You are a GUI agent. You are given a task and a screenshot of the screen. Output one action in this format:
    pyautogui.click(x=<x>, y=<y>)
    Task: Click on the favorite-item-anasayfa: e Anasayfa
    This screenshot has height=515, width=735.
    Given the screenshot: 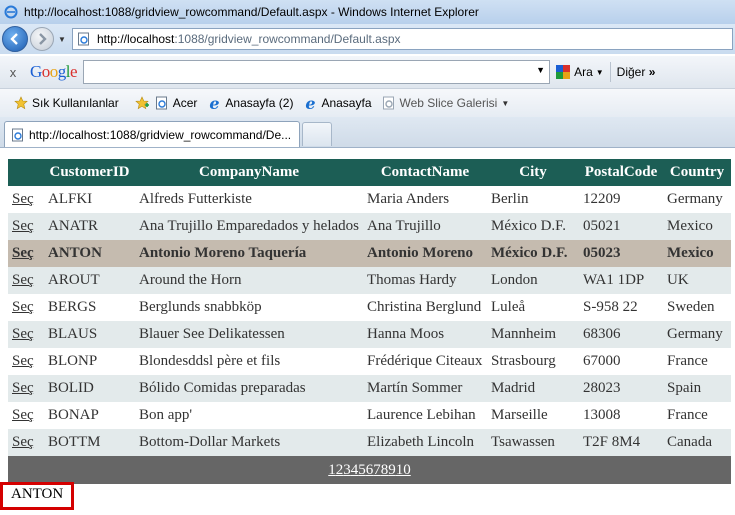 What is the action you would take?
    pyautogui.click(x=337, y=103)
    